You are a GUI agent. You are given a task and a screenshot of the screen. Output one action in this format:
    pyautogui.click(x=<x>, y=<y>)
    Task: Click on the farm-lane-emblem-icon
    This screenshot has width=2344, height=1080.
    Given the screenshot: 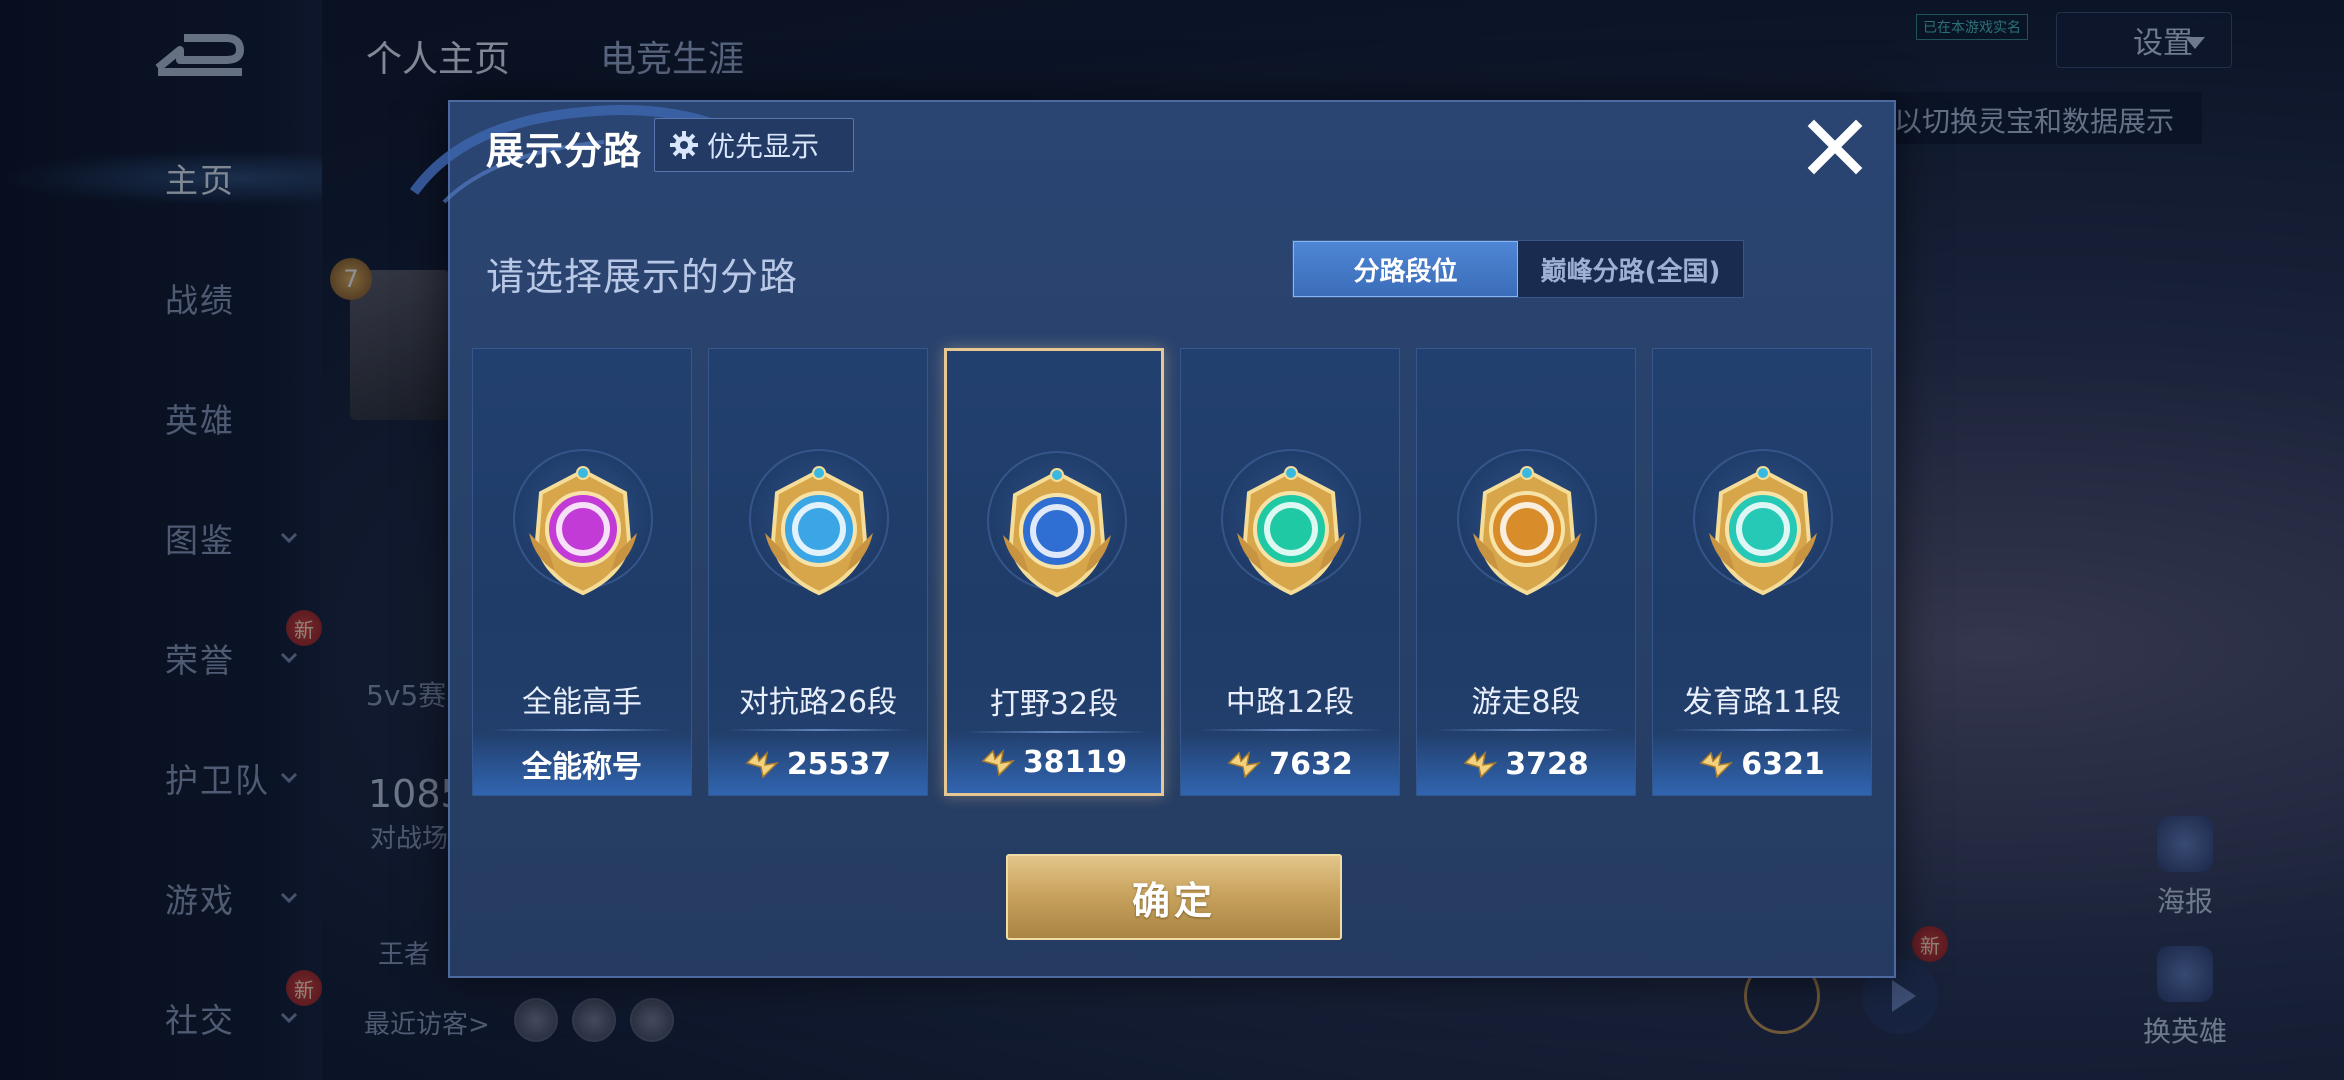 What is the action you would take?
    pyautogui.click(x=1763, y=531)
    